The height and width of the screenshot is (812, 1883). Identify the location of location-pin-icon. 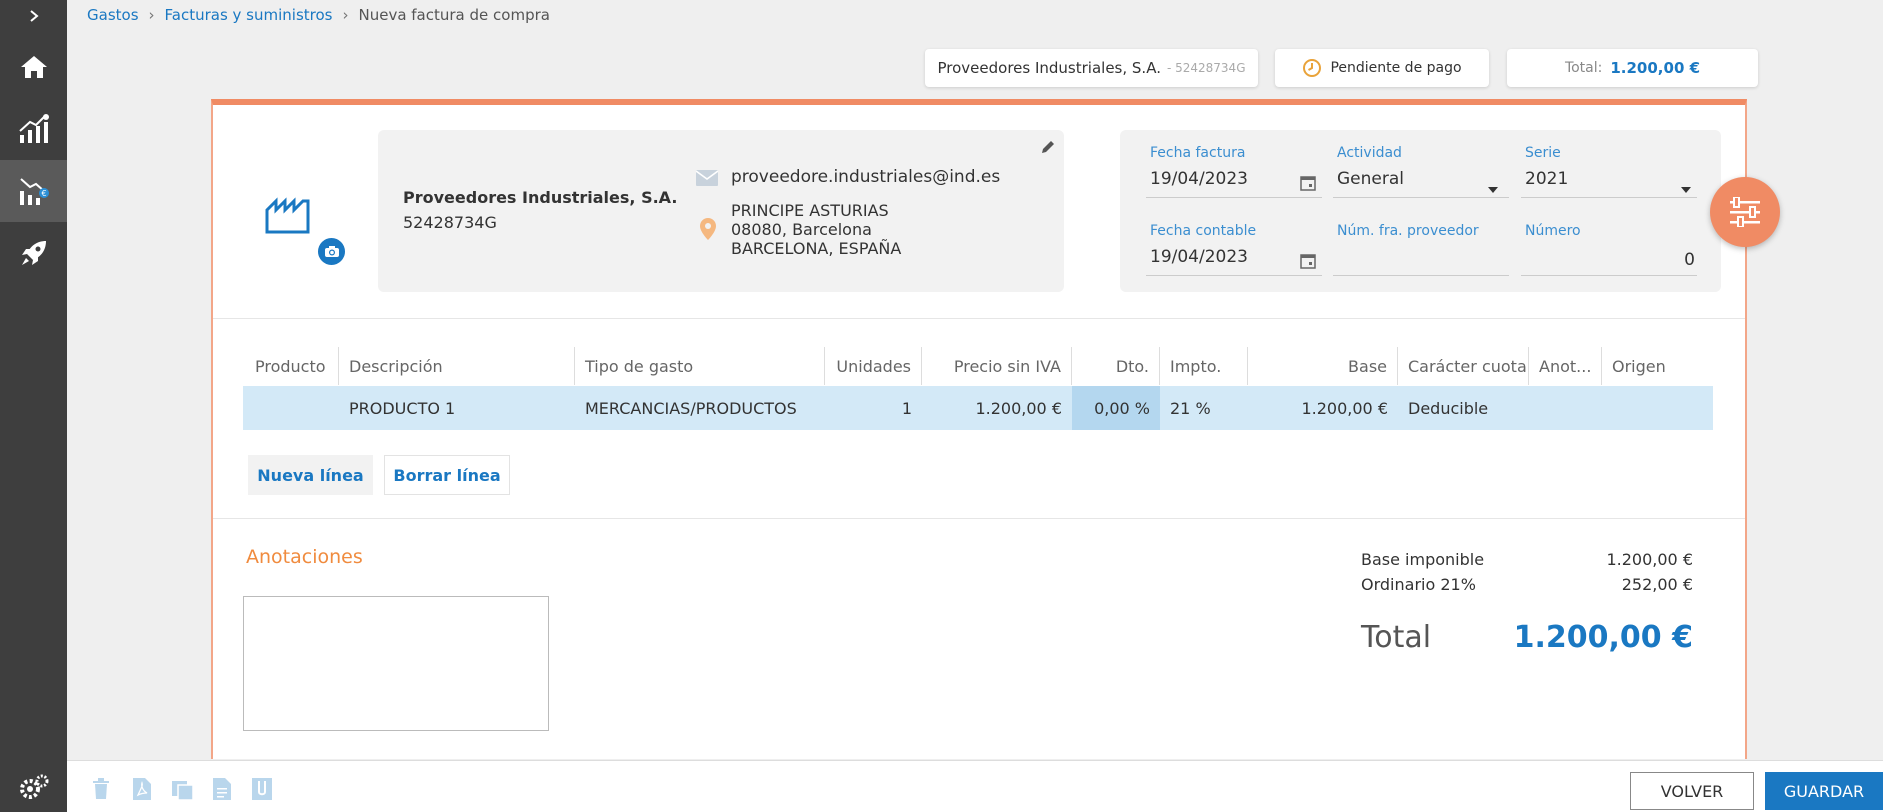
(708, 231).